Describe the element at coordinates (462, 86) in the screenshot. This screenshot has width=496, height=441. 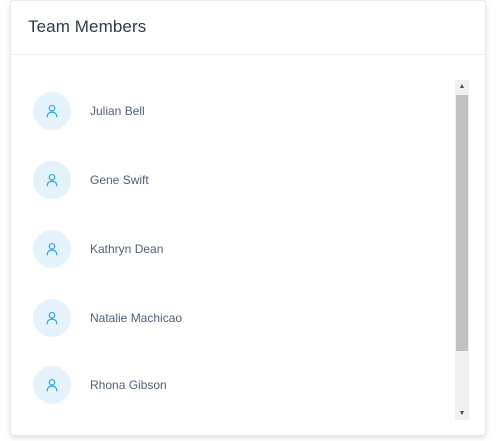
I see `scroll-up-arrow-icon: ▲` at that location.